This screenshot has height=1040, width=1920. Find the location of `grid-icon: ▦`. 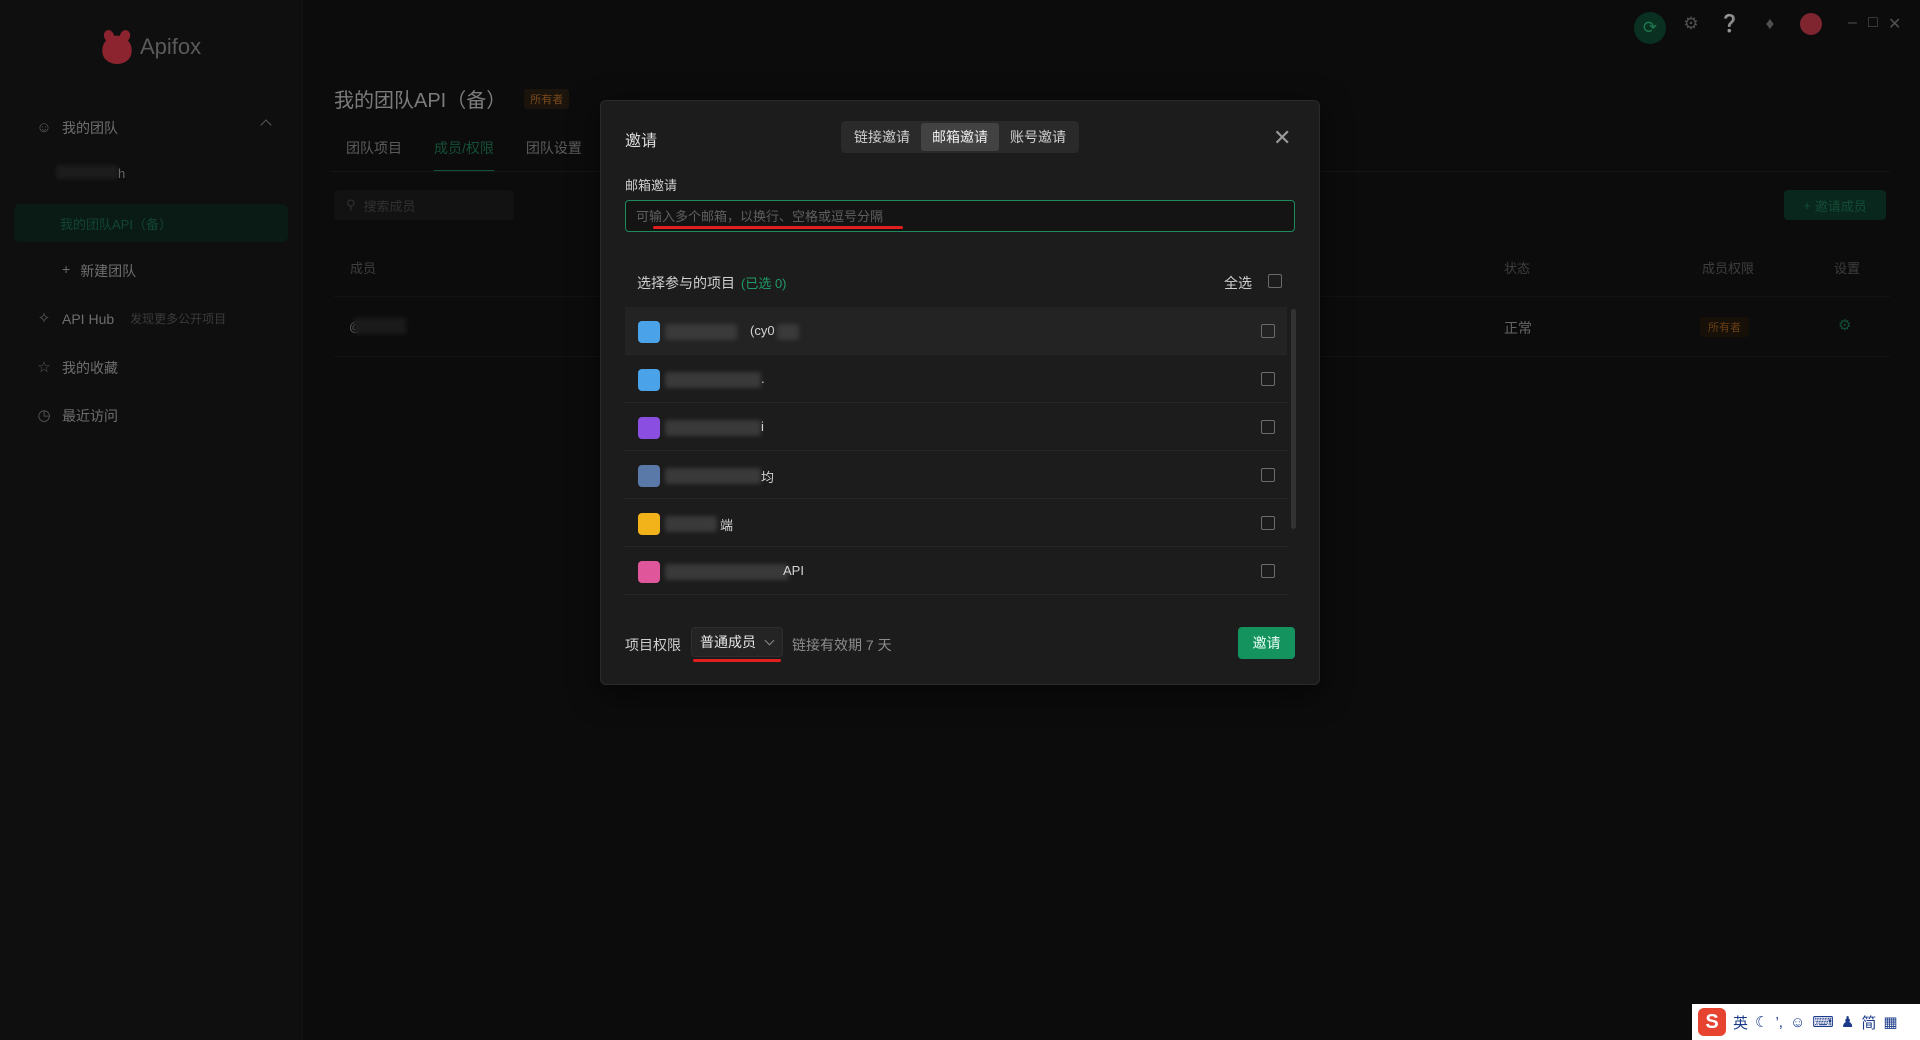

grid-icon: ▦ is located at coordinates (1890, 1022).